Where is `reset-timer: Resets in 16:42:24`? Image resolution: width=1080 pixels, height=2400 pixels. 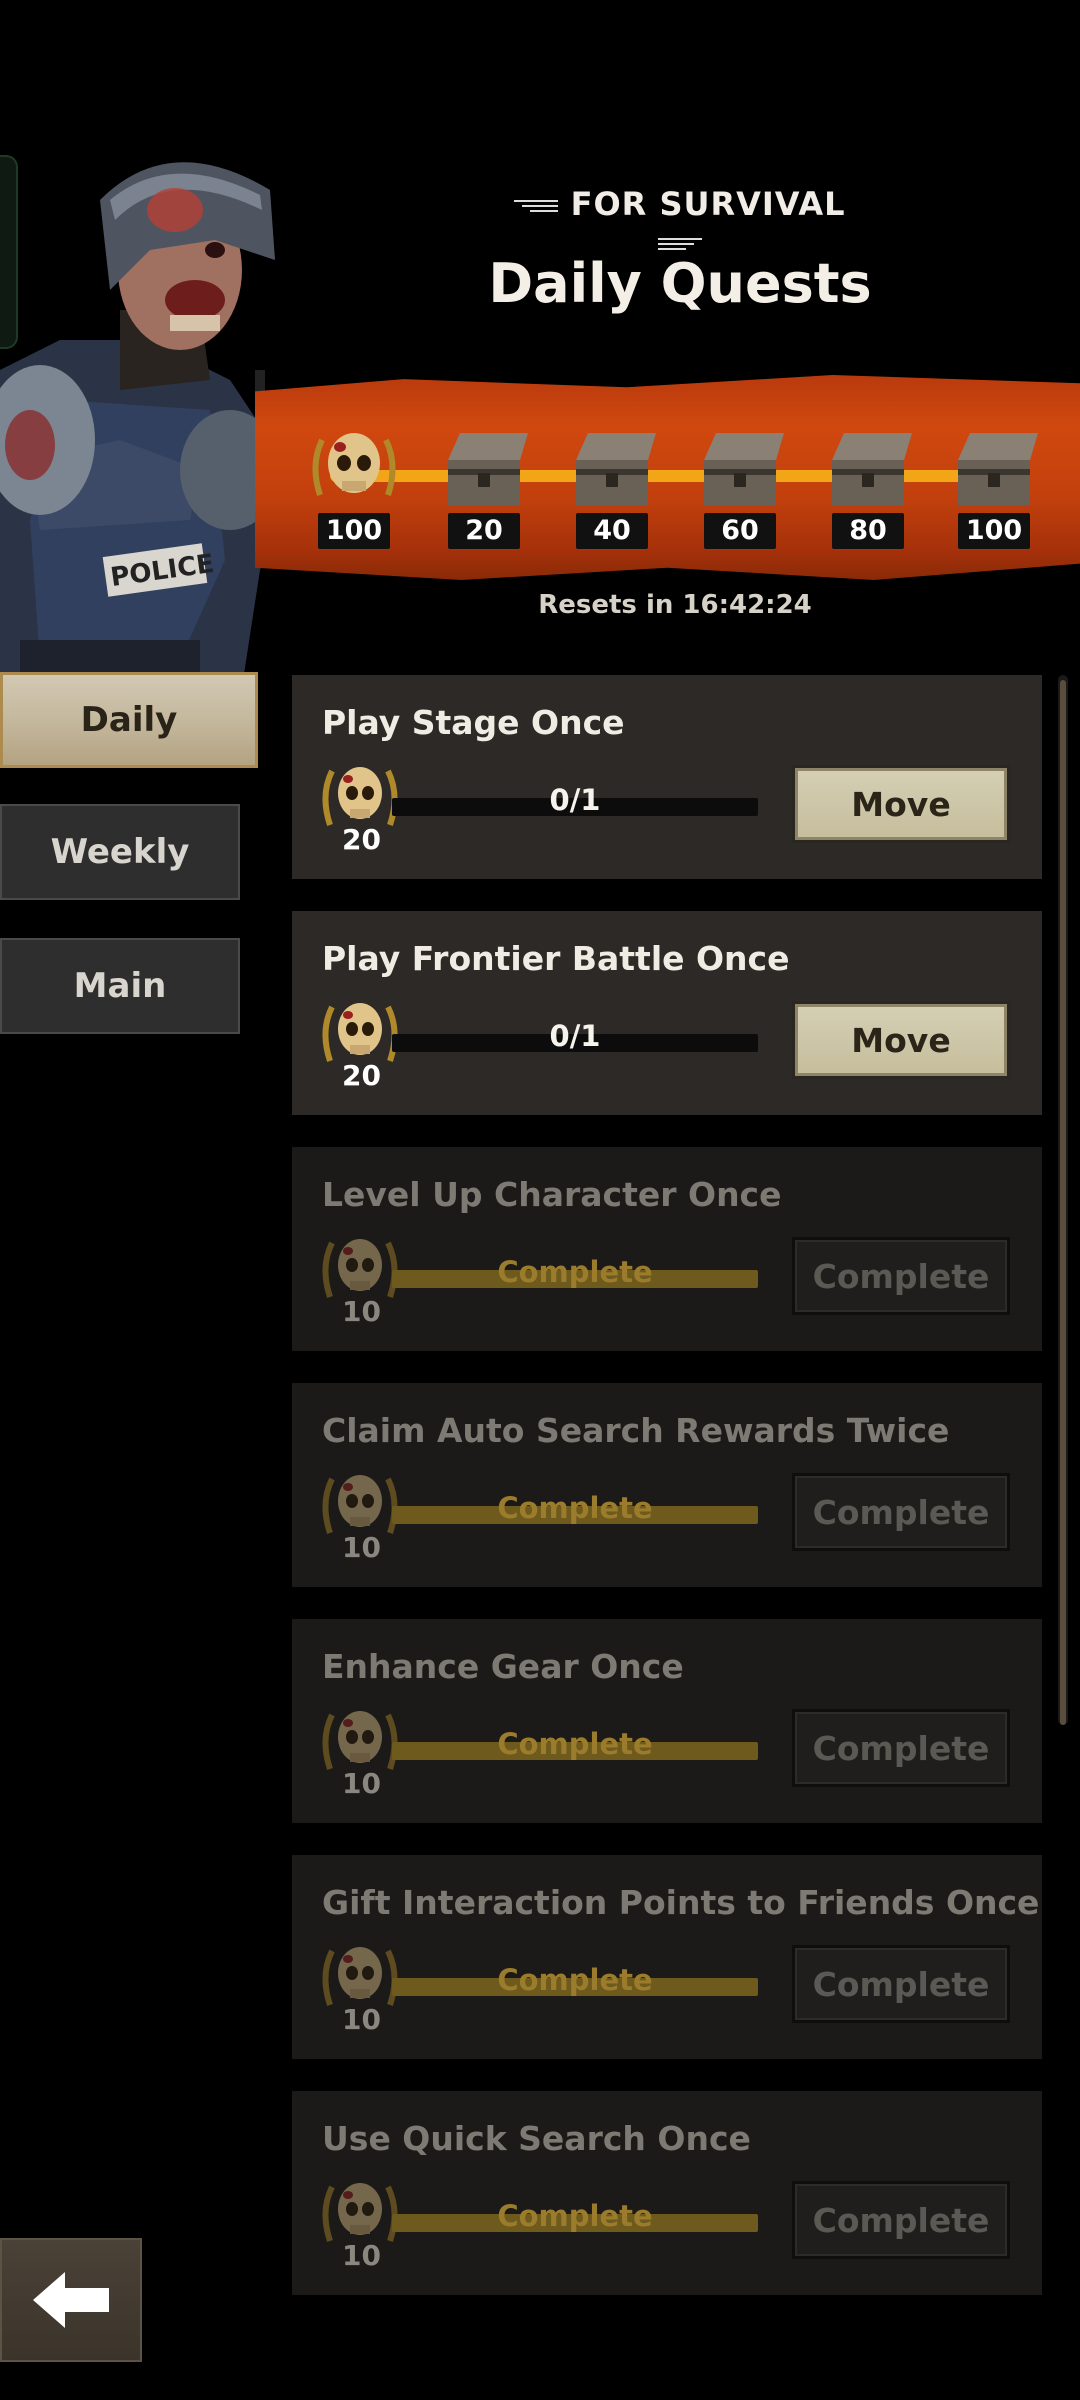 reset-timer: Resets in 16:42:24 is located at coordinates (675, 605).